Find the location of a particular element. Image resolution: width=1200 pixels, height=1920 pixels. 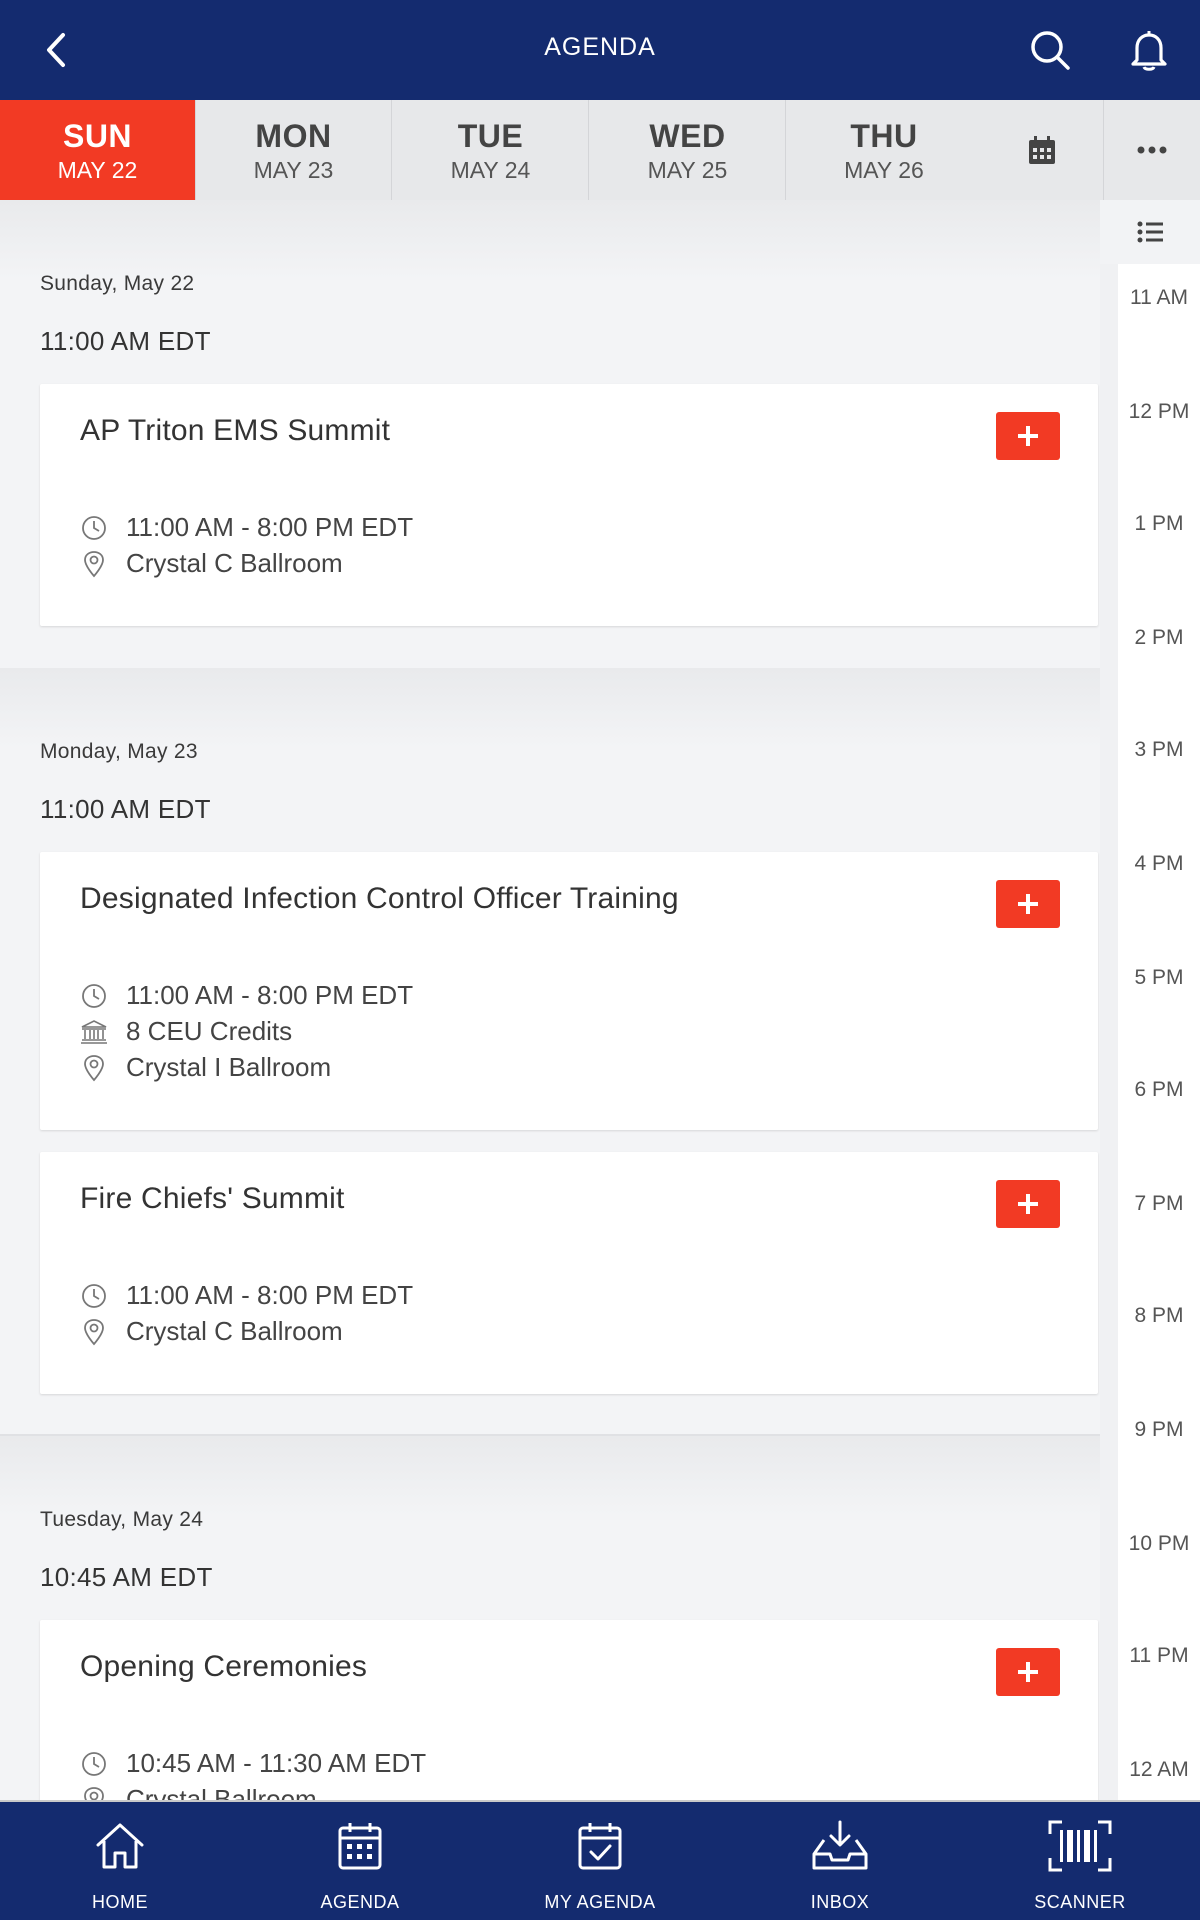

tab-sun: SUN MAY 22 is located at coordinates (98, 150).